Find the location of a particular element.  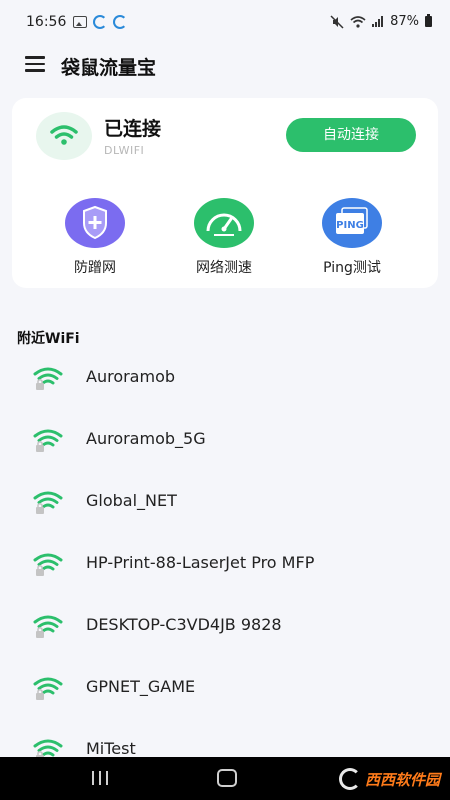

speed-test-button: 网络测速 is located at coordinates (224, 237).